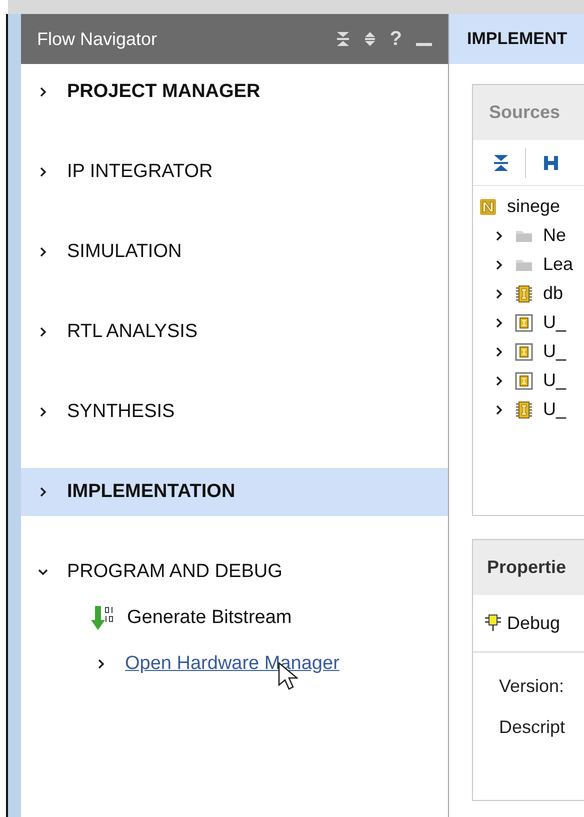 The image size is (584, 817). What do you see at coordinates (232, 664) in the screenshot?
I see `hardware-manager-link: Open Hardware Manager` at bounding box center [232, 664].